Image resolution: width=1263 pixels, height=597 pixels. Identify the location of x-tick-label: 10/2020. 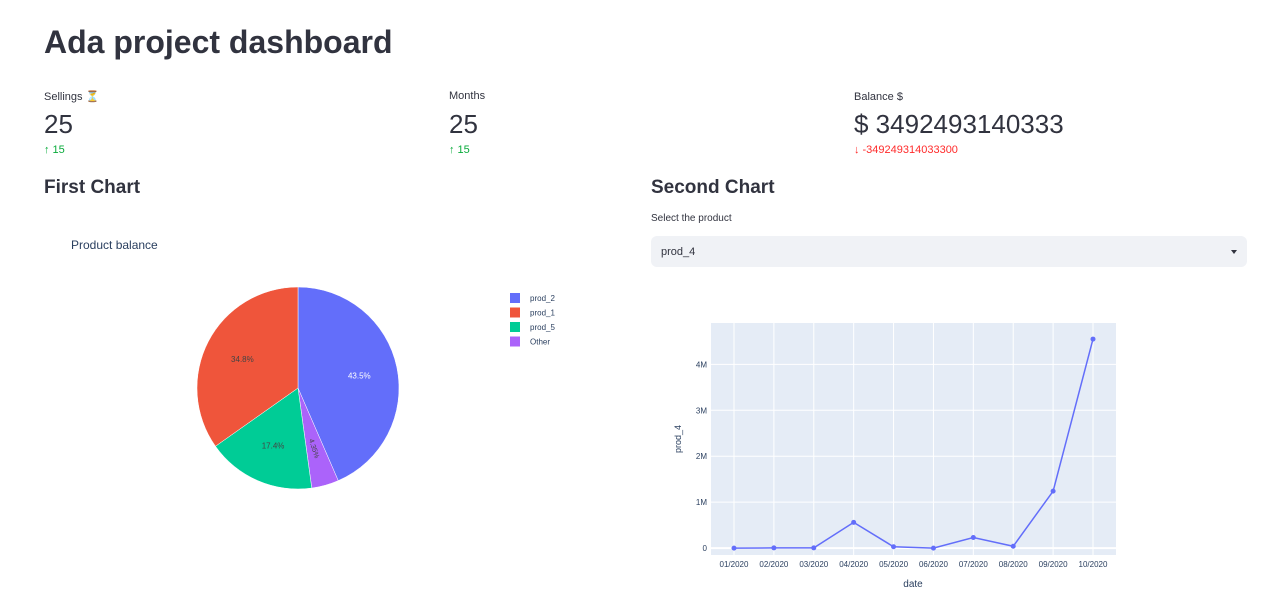
(1093, 564).